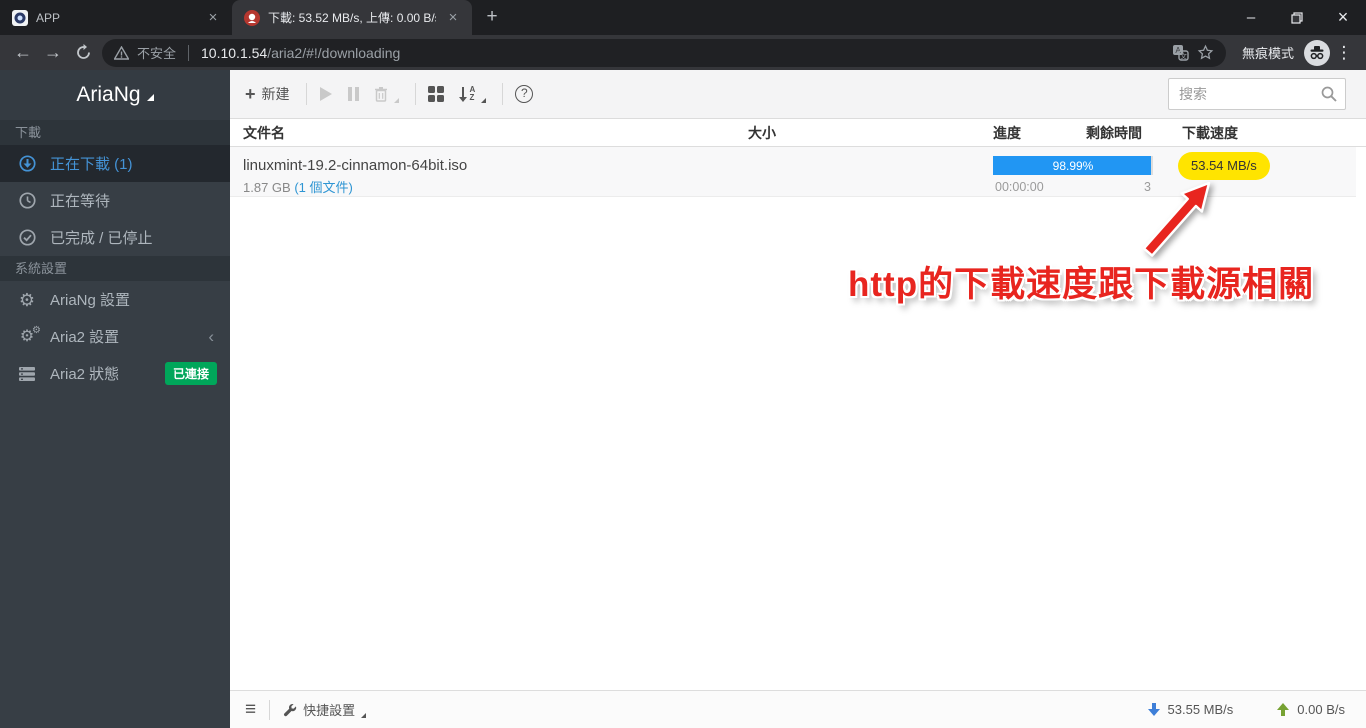 The image size is (1366, 728). Describe the element at coordinates (252, 17) in the screenshot. I see `ariang-favicon-icon` at that location.